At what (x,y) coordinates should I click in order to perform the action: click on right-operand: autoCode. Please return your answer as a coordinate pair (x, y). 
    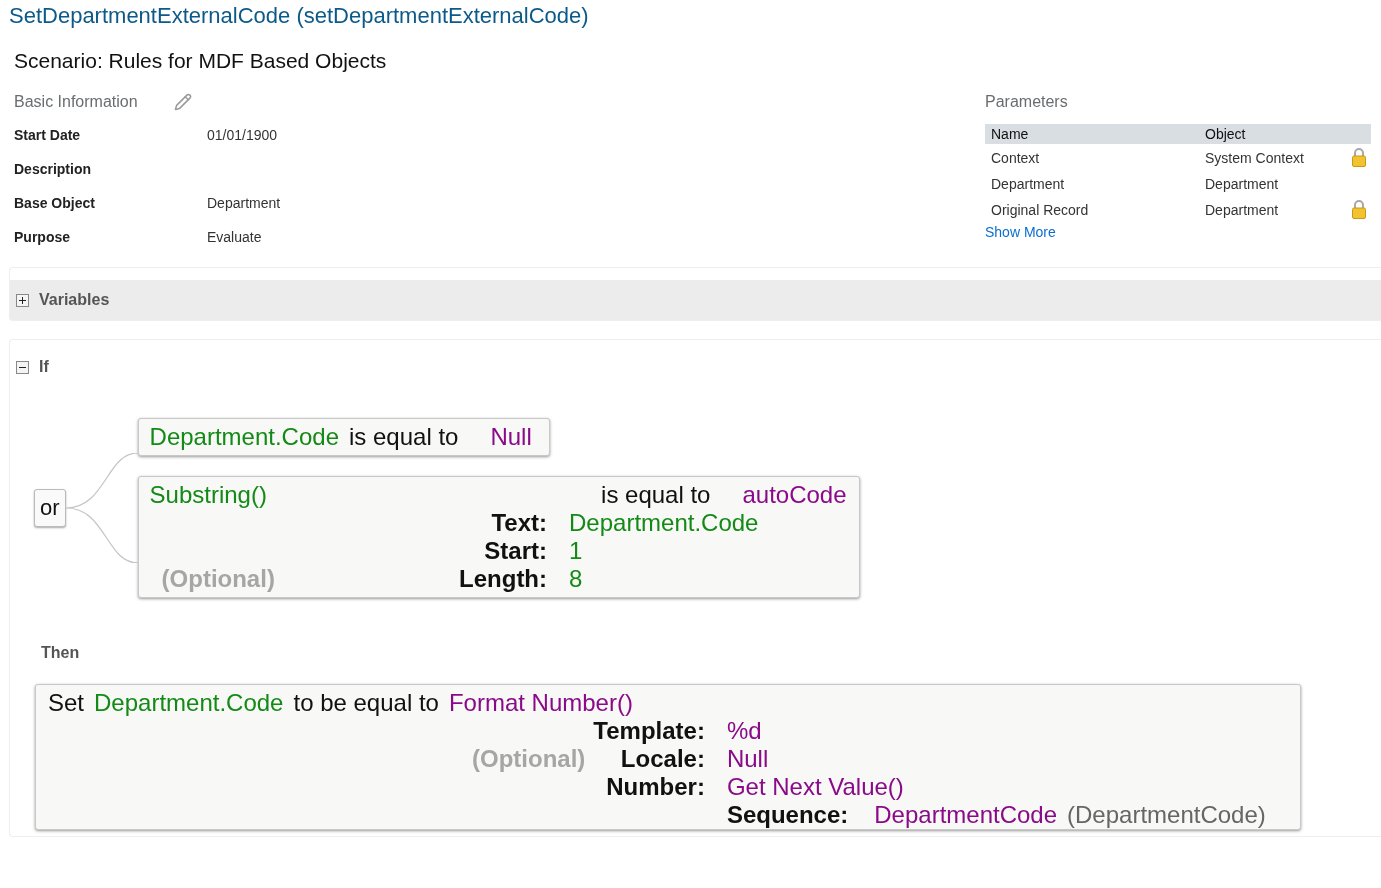
    Looking at the image, I should click on (794, 495).